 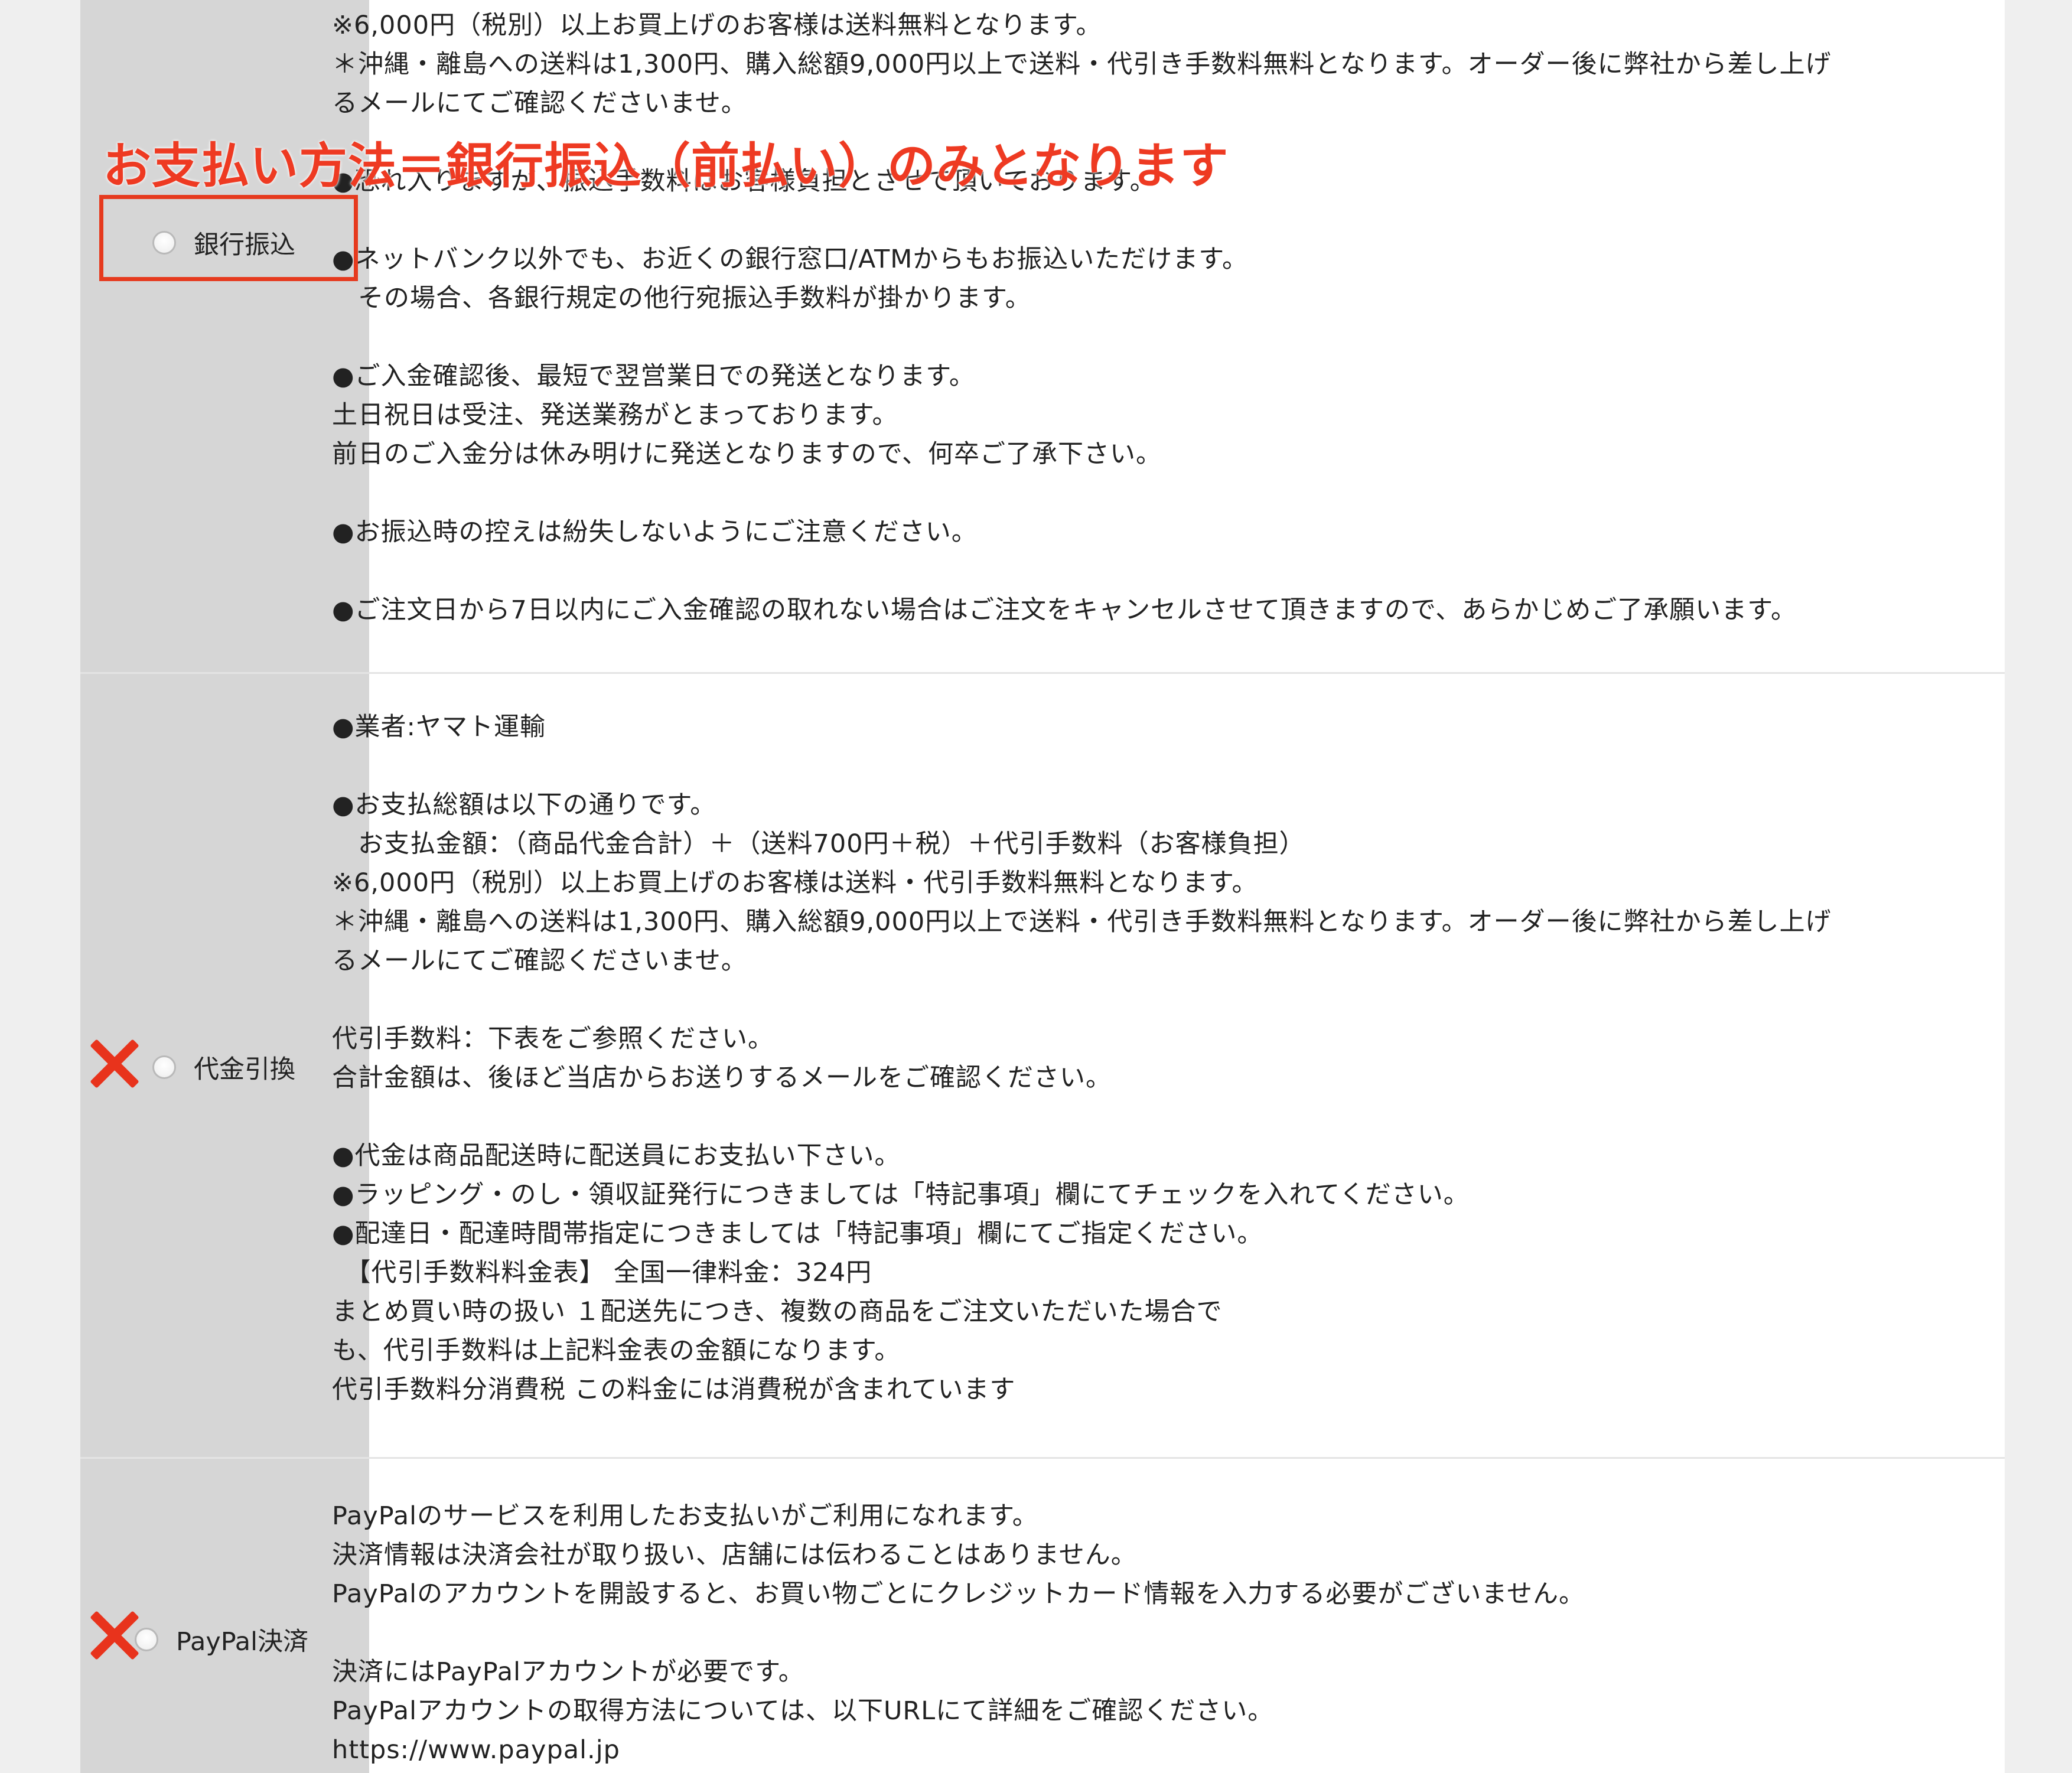 I want to click on description-line: お支払金額：（商品代金合計）＋（送料700円＋税）＋代引手数料（お客様負担）, so click(x=818, y=844).